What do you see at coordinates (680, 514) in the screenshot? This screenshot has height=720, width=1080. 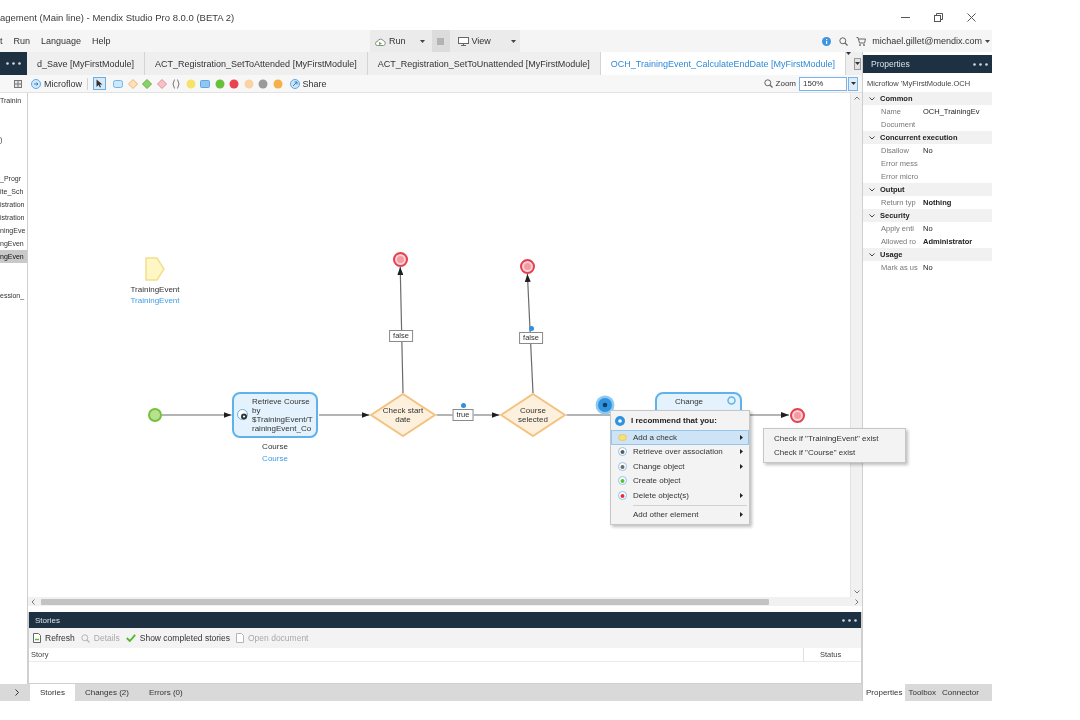 I see `menu-item: Add other element` at bounding box center [680, 514].